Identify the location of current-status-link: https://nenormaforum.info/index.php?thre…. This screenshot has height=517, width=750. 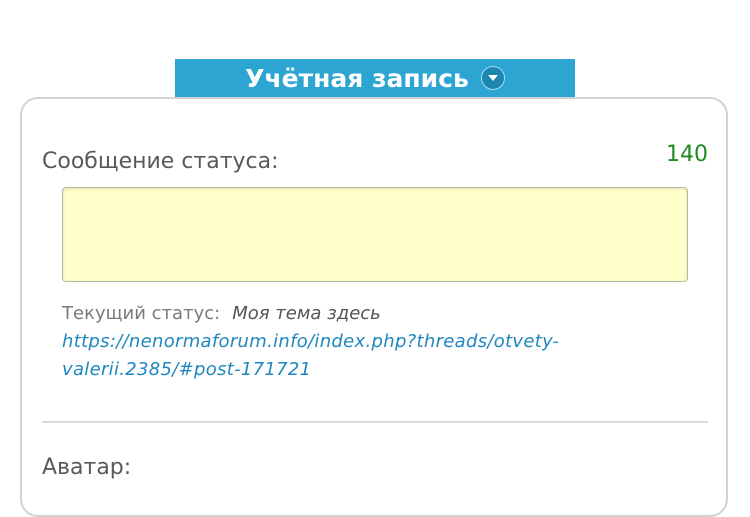
(372, 356).